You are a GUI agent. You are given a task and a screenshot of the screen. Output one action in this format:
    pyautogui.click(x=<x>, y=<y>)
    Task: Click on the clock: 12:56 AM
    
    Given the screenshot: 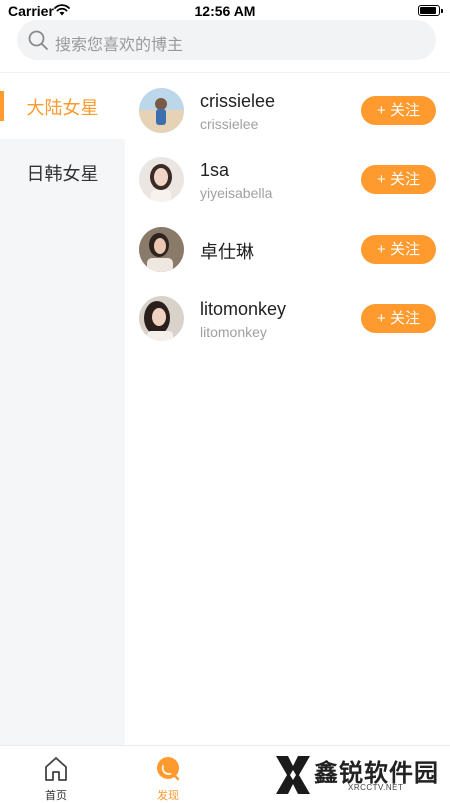 What is the action you would take?
    pyautogui.click(x=225, y=11)
    